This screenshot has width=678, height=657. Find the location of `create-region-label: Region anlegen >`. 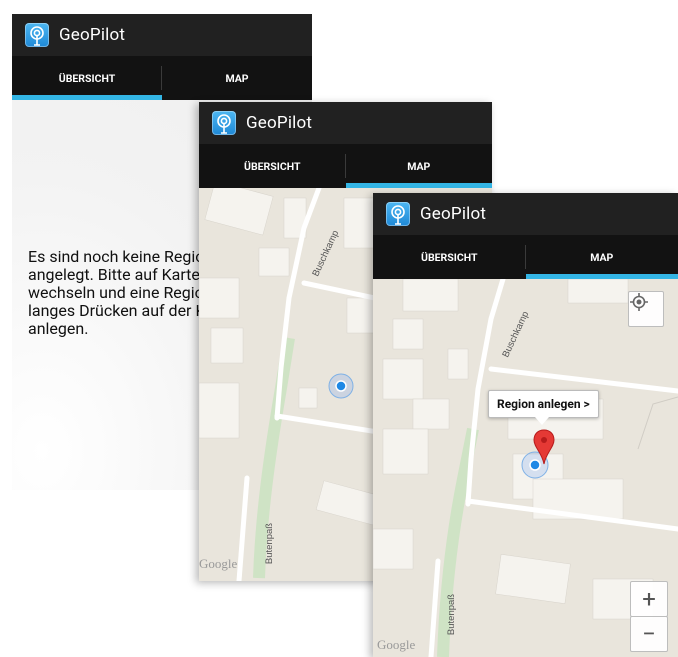

create-region-label: Region anlegen > is located at coordinates (543, 404).